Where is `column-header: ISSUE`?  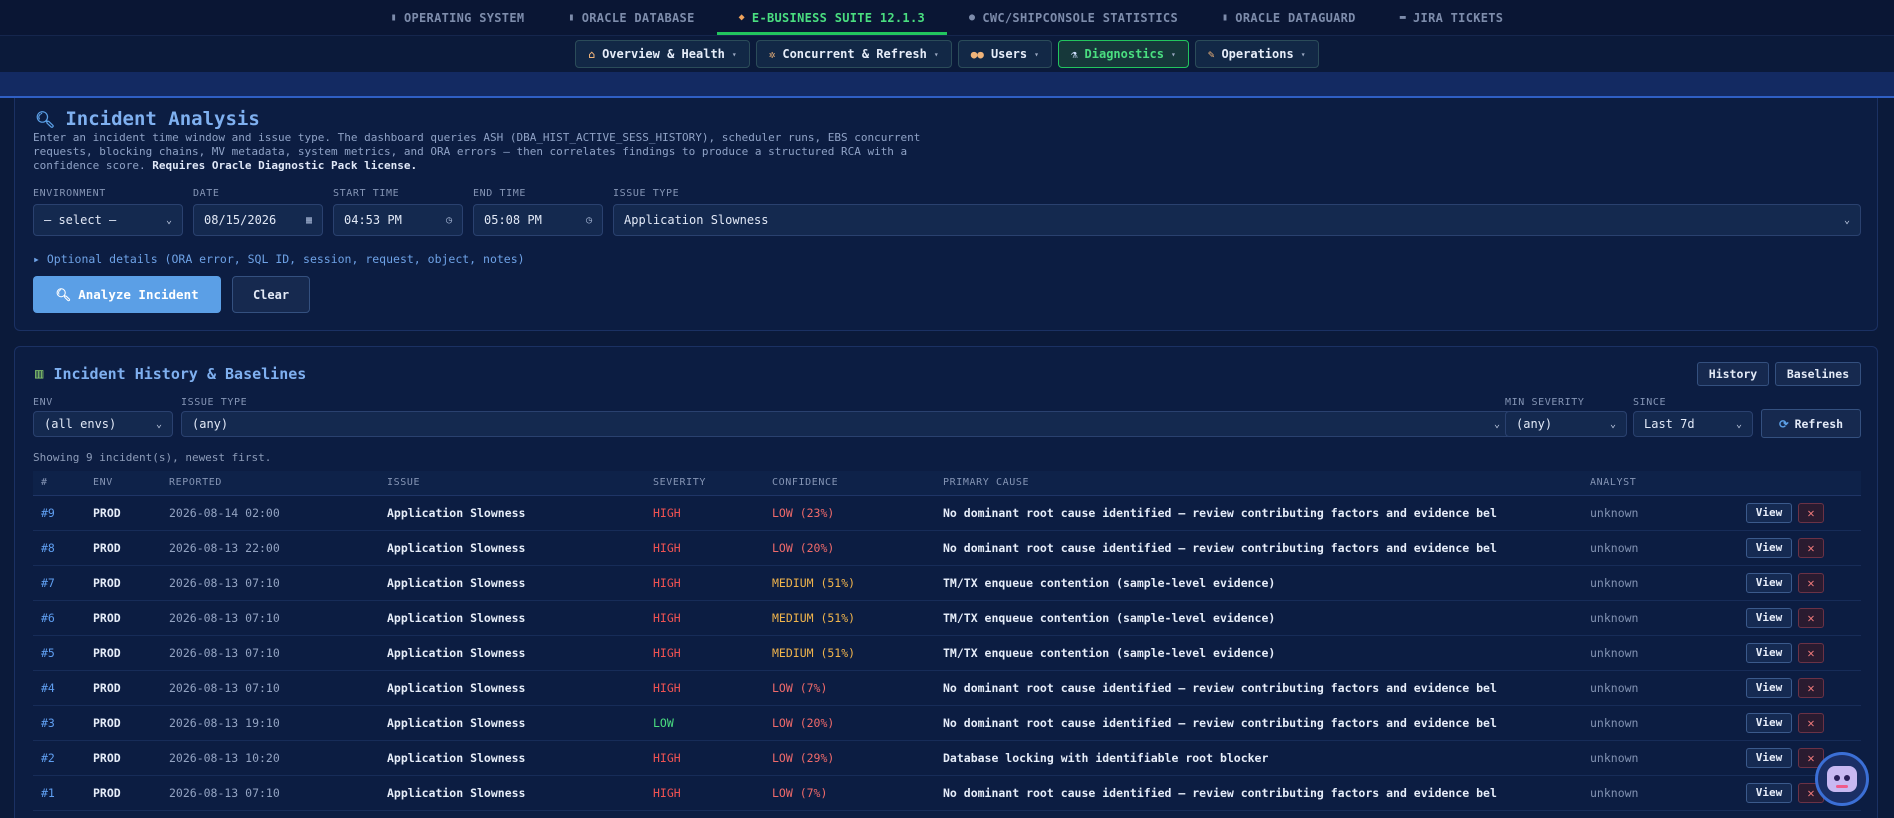 column-header: ISSUE is located at coordinates (512, 483).